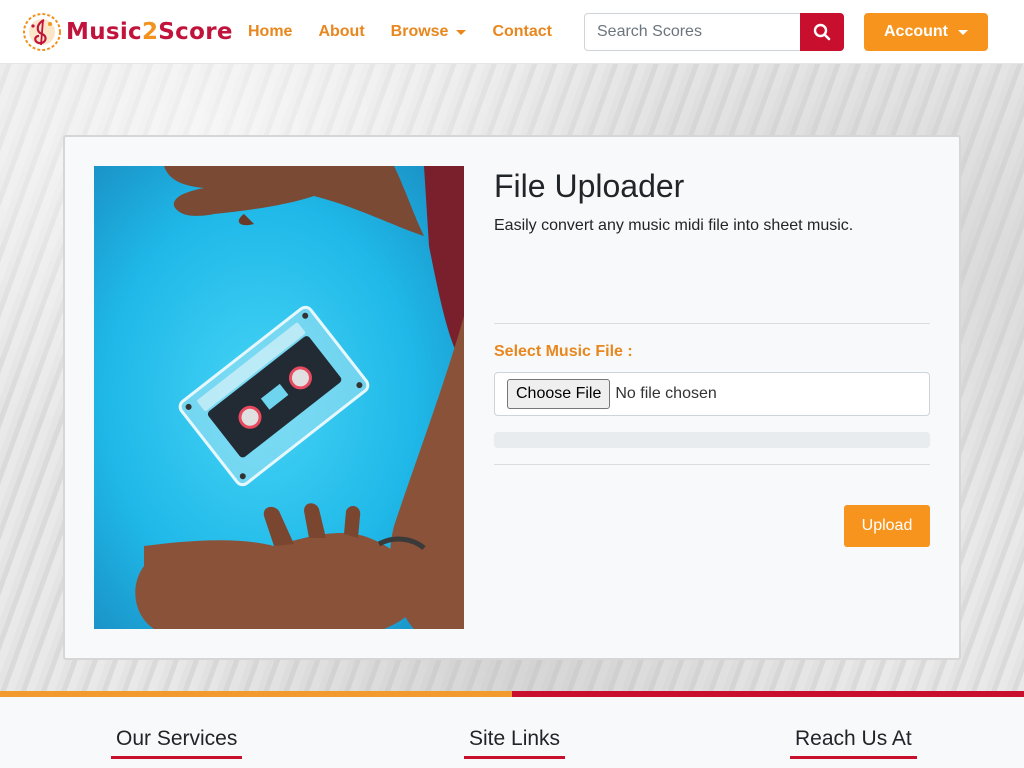 This screenshot has height=768, width=1024. I want to click on footer-heading-links: Site Links, so click(515, 743).